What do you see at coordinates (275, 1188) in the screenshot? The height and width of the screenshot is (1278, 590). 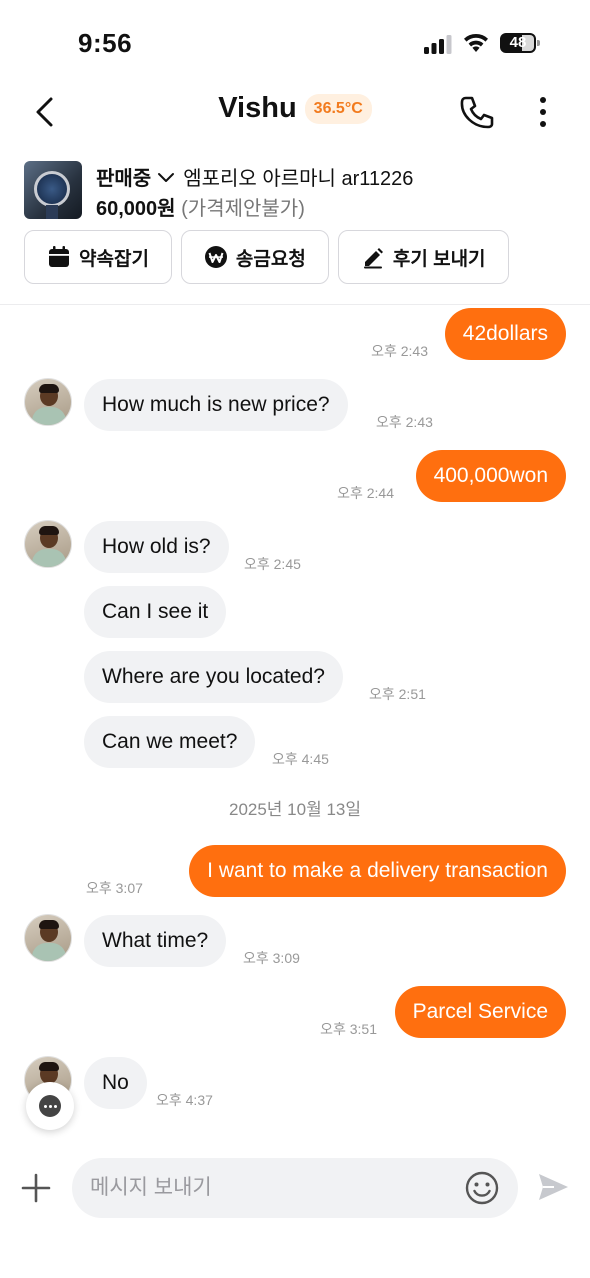 I see `message-input` at bounding box center [275, 1188].